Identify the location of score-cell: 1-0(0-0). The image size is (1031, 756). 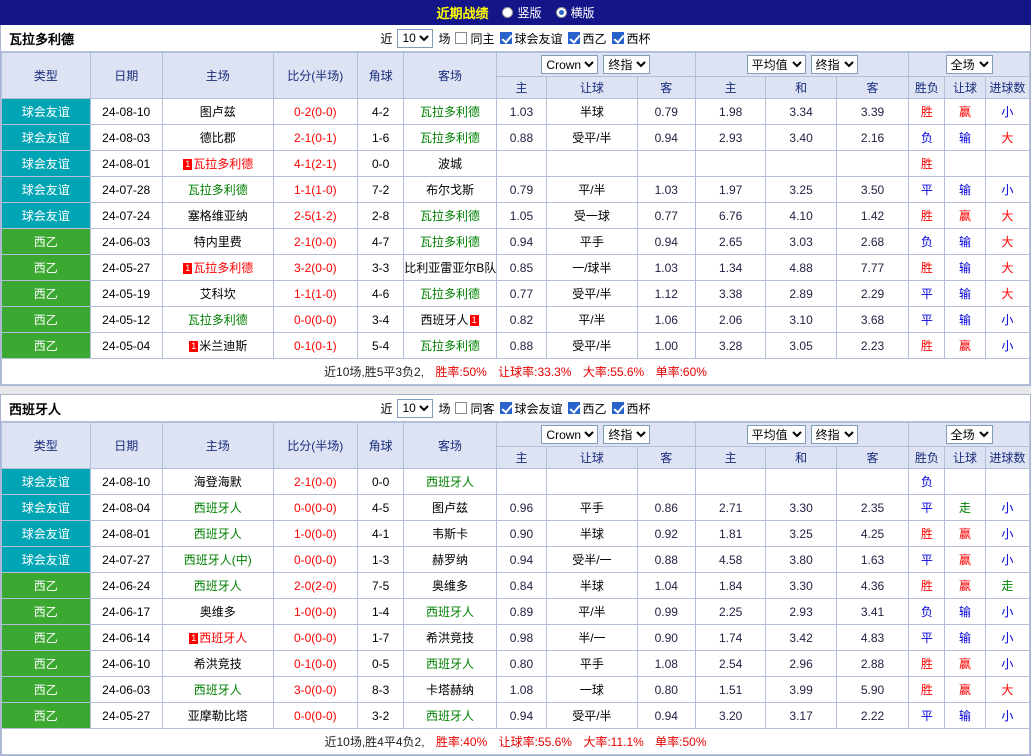
(315, 533).